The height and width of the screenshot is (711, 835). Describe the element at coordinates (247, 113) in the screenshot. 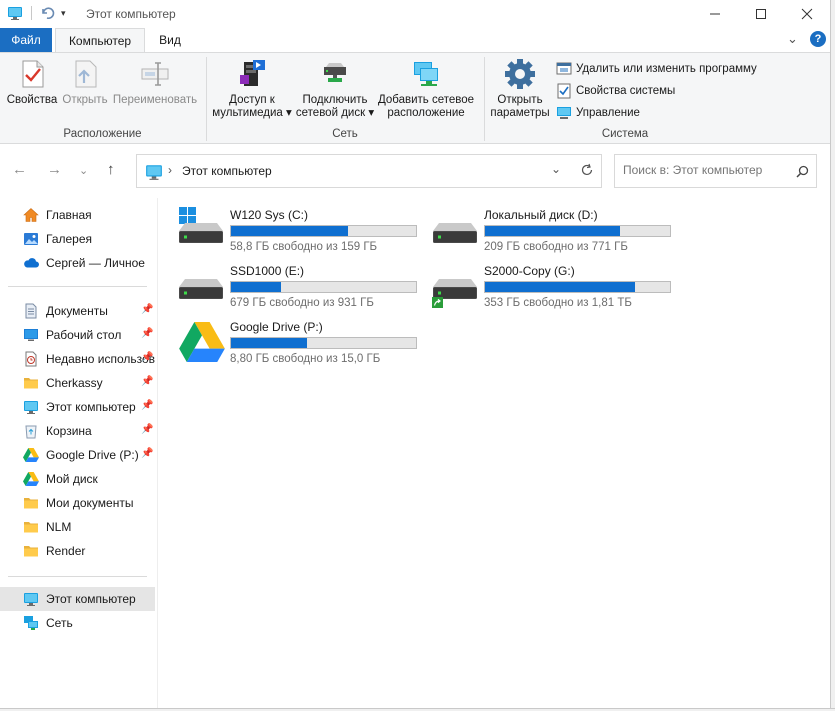

I see `media-access-label-2: мультимедиа` at that location.